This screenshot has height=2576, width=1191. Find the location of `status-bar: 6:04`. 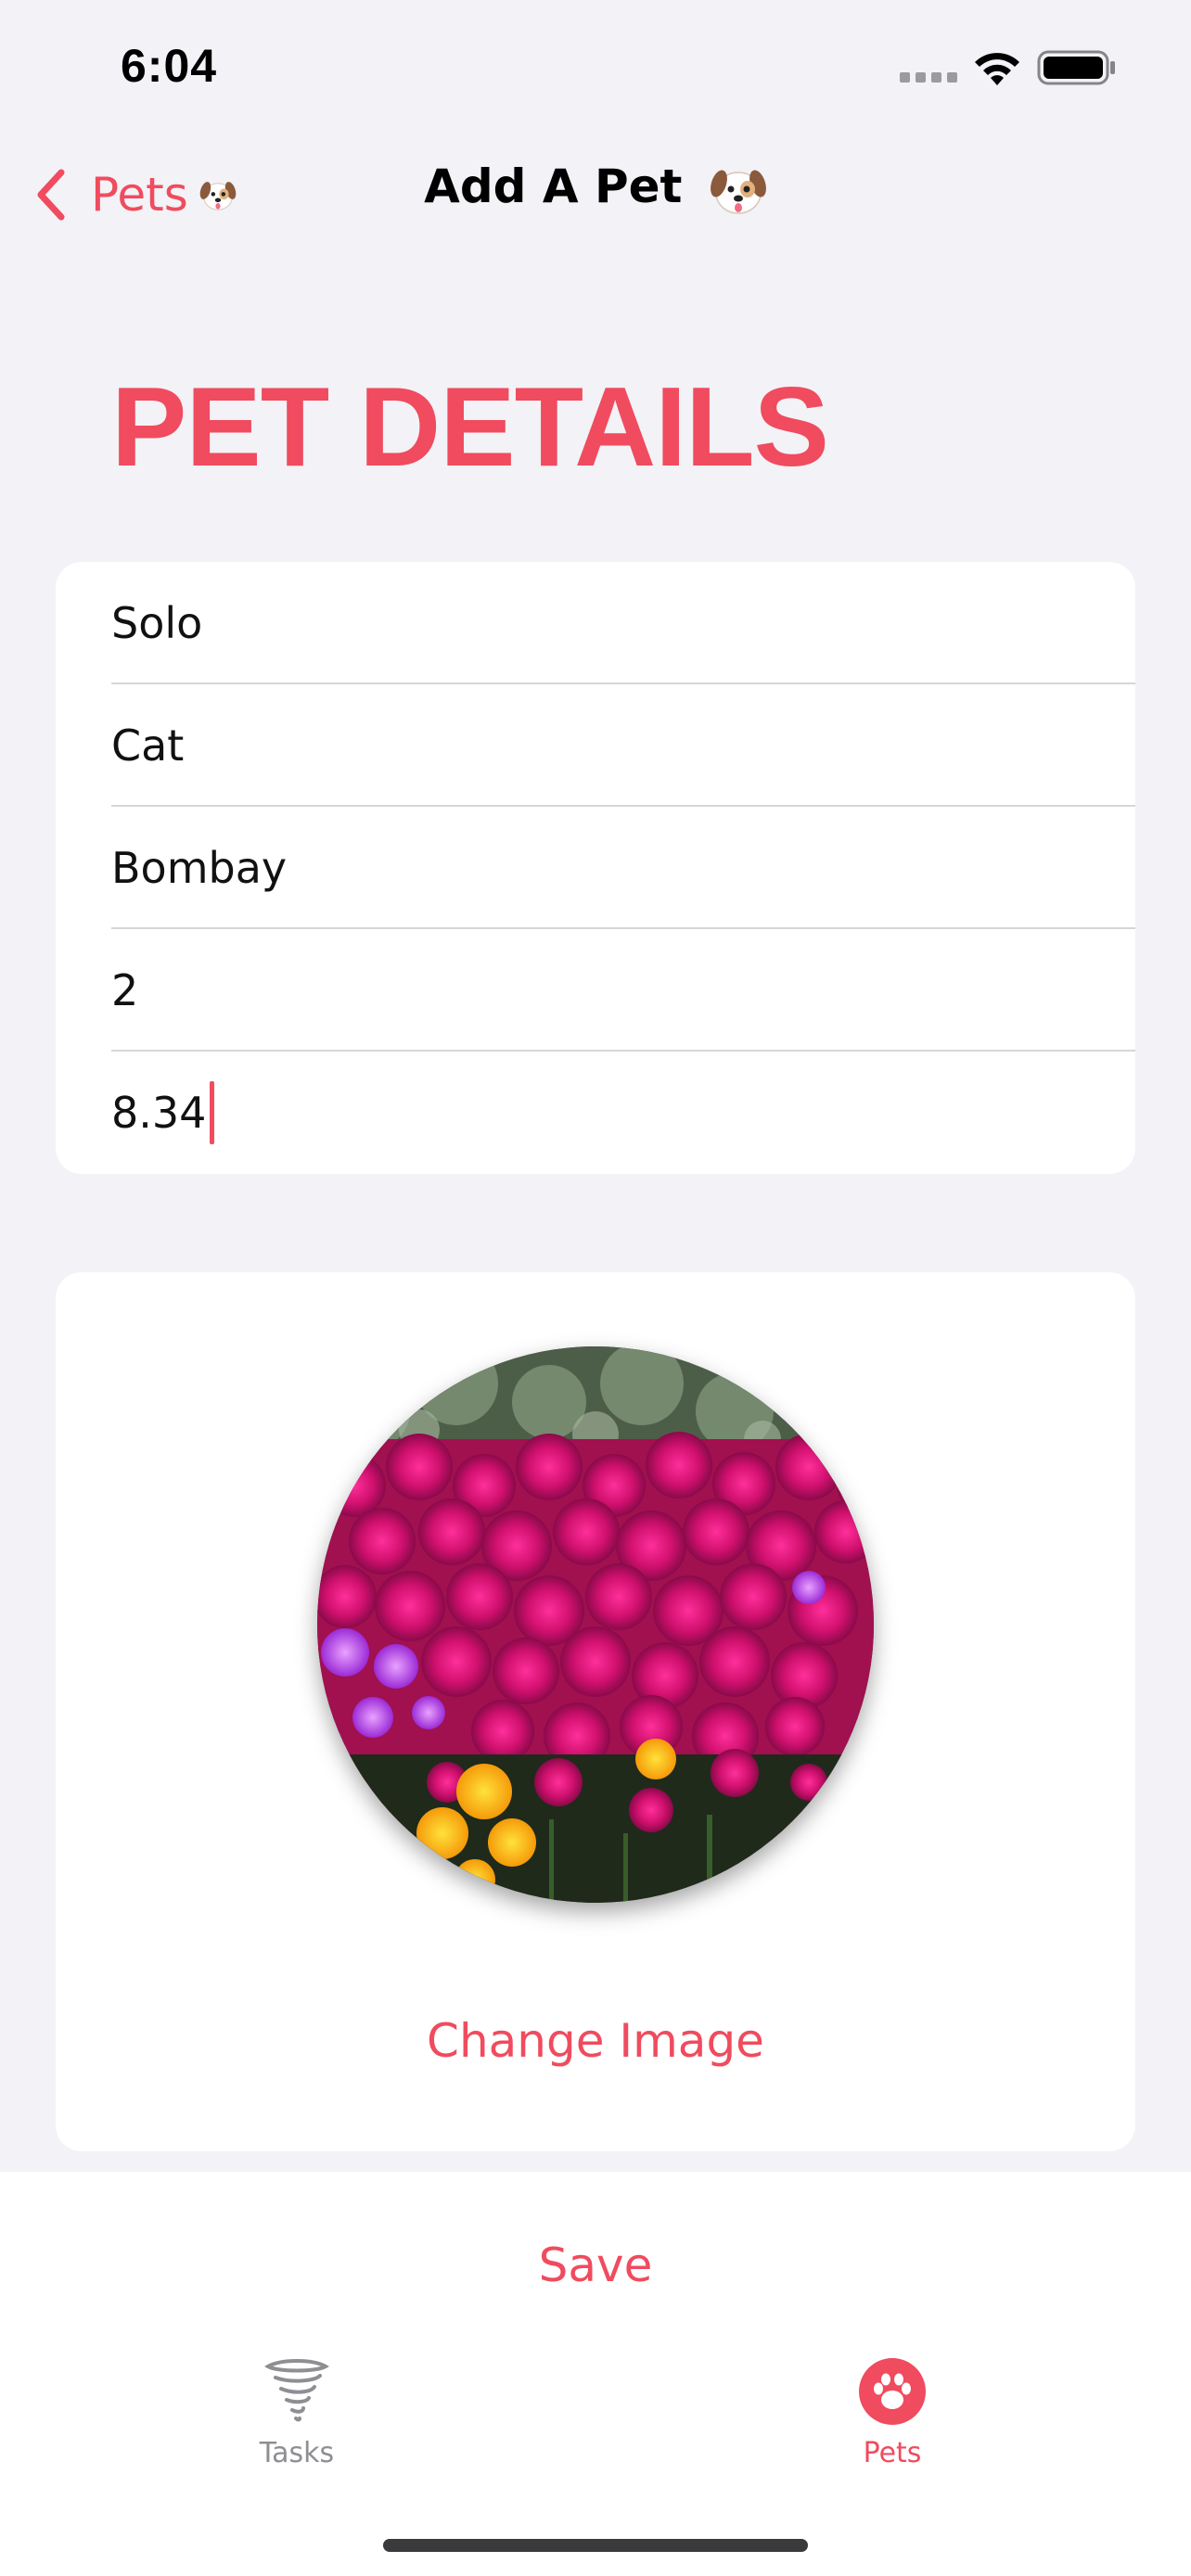

status-bar: 6:04 is located at coordinates (595, 69).